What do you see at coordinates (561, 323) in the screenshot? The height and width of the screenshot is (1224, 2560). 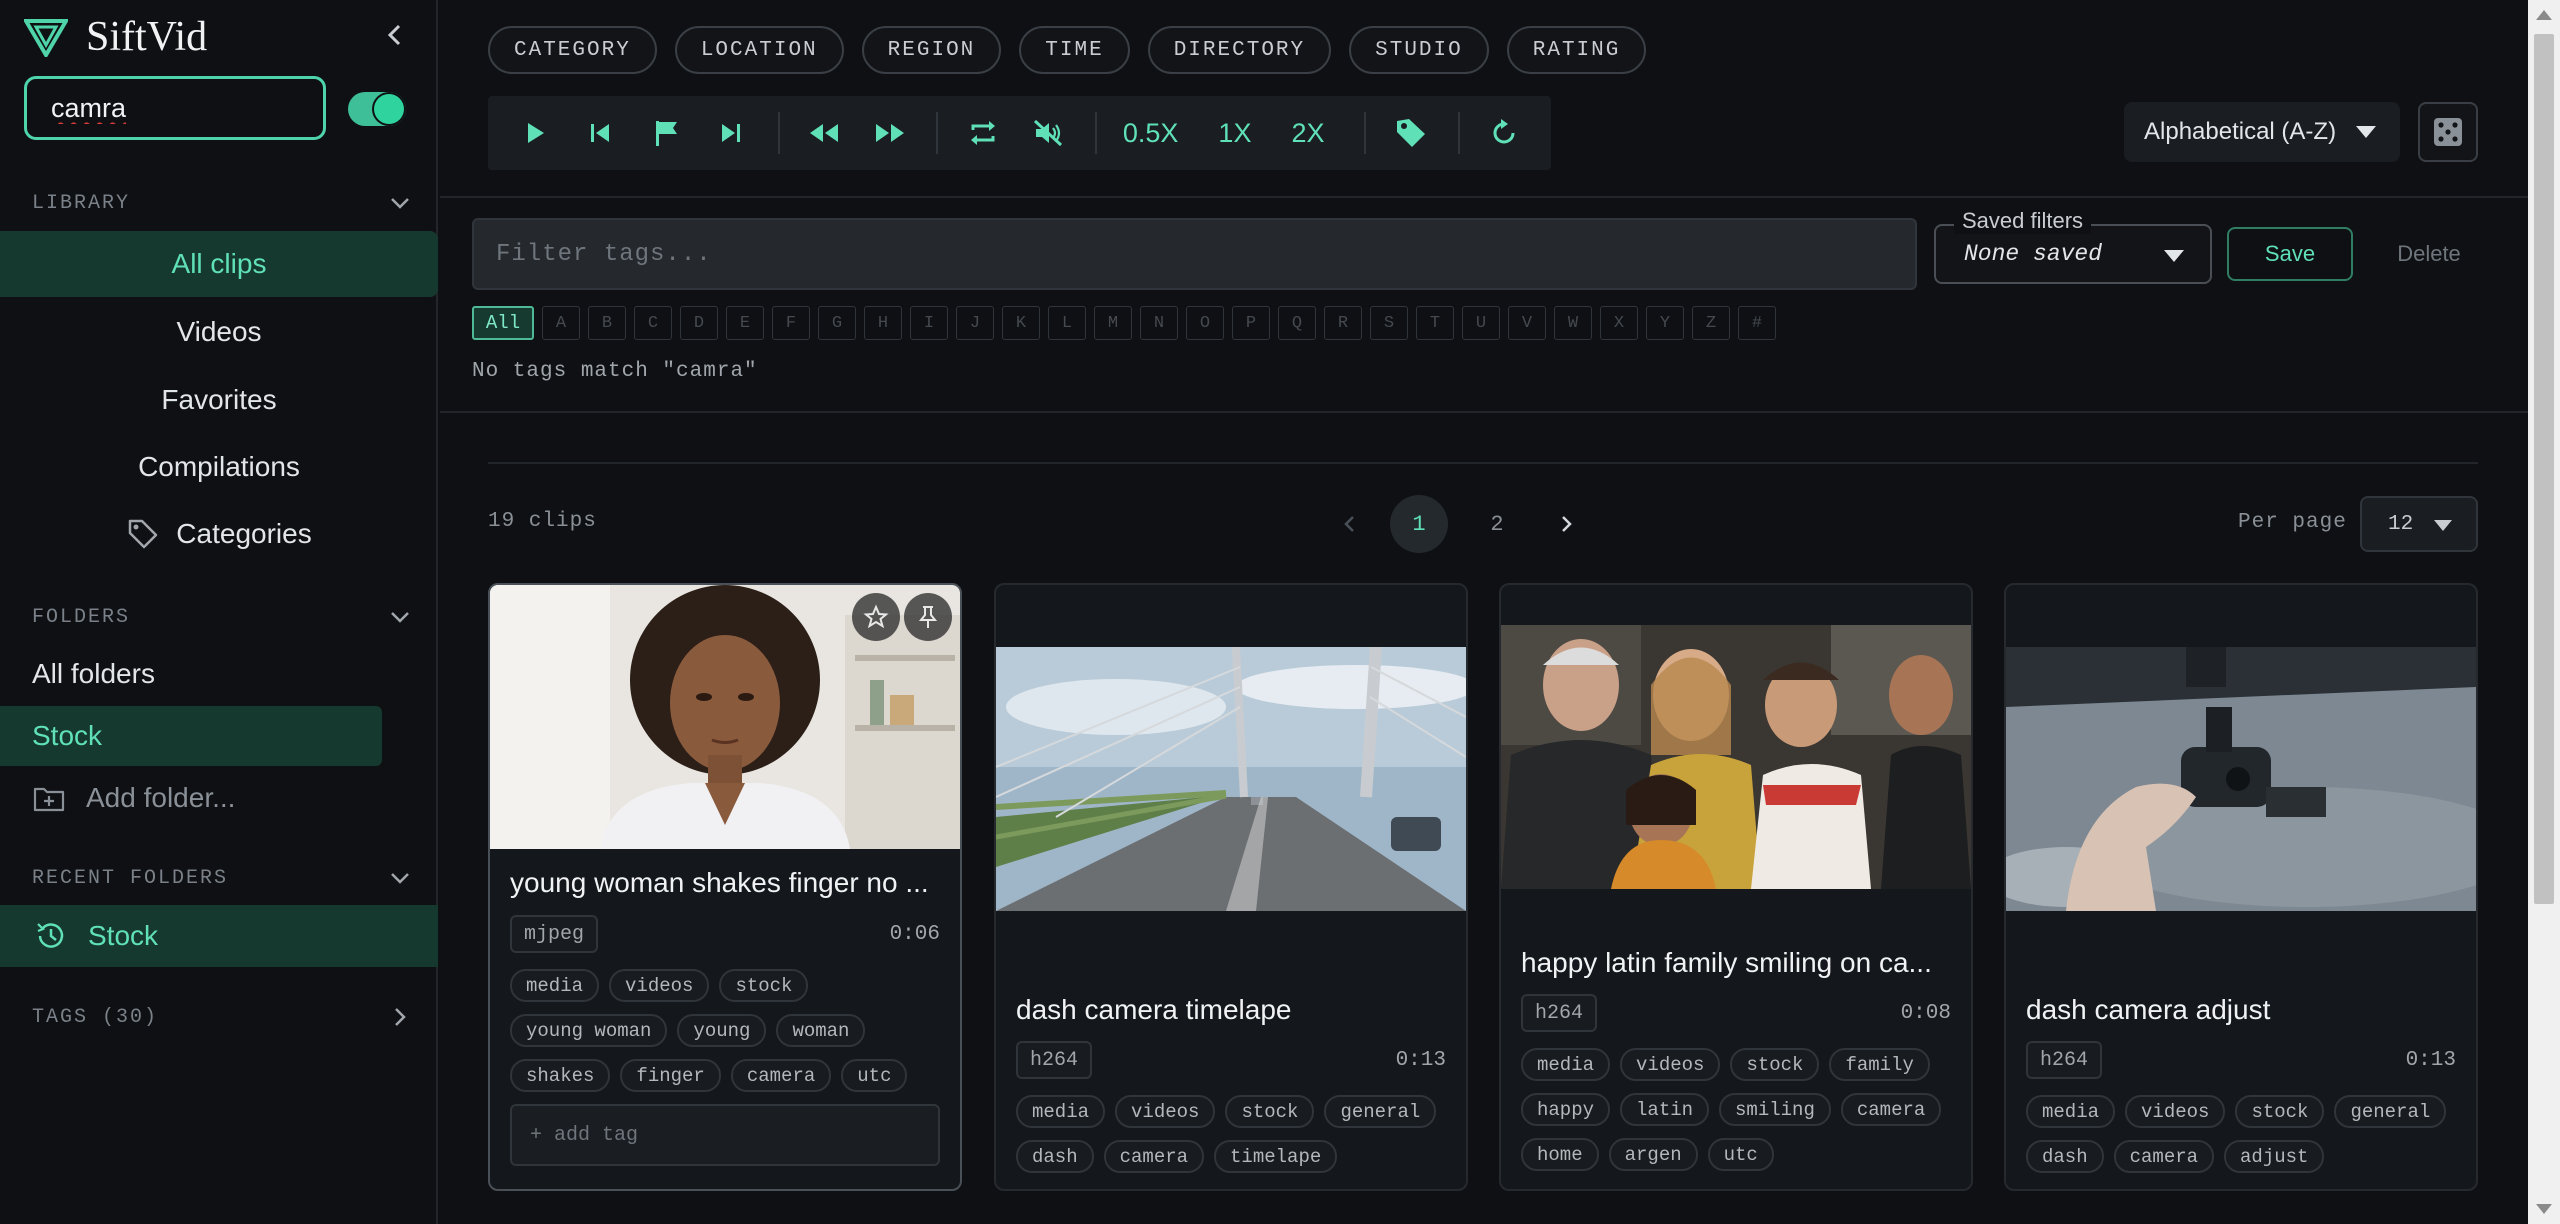 I see `letter-filter-button: A` at bounding box center [561, 323].